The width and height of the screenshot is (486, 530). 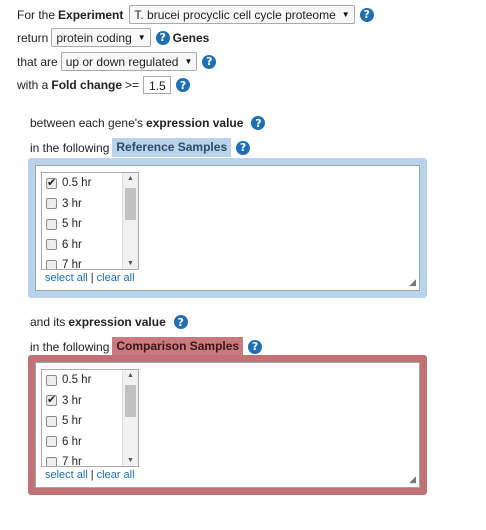 What do you see at coordinates (87, 85) in the screenshot?
I see `fold-label-bold: Fold change` at bounding box center [87, 85].